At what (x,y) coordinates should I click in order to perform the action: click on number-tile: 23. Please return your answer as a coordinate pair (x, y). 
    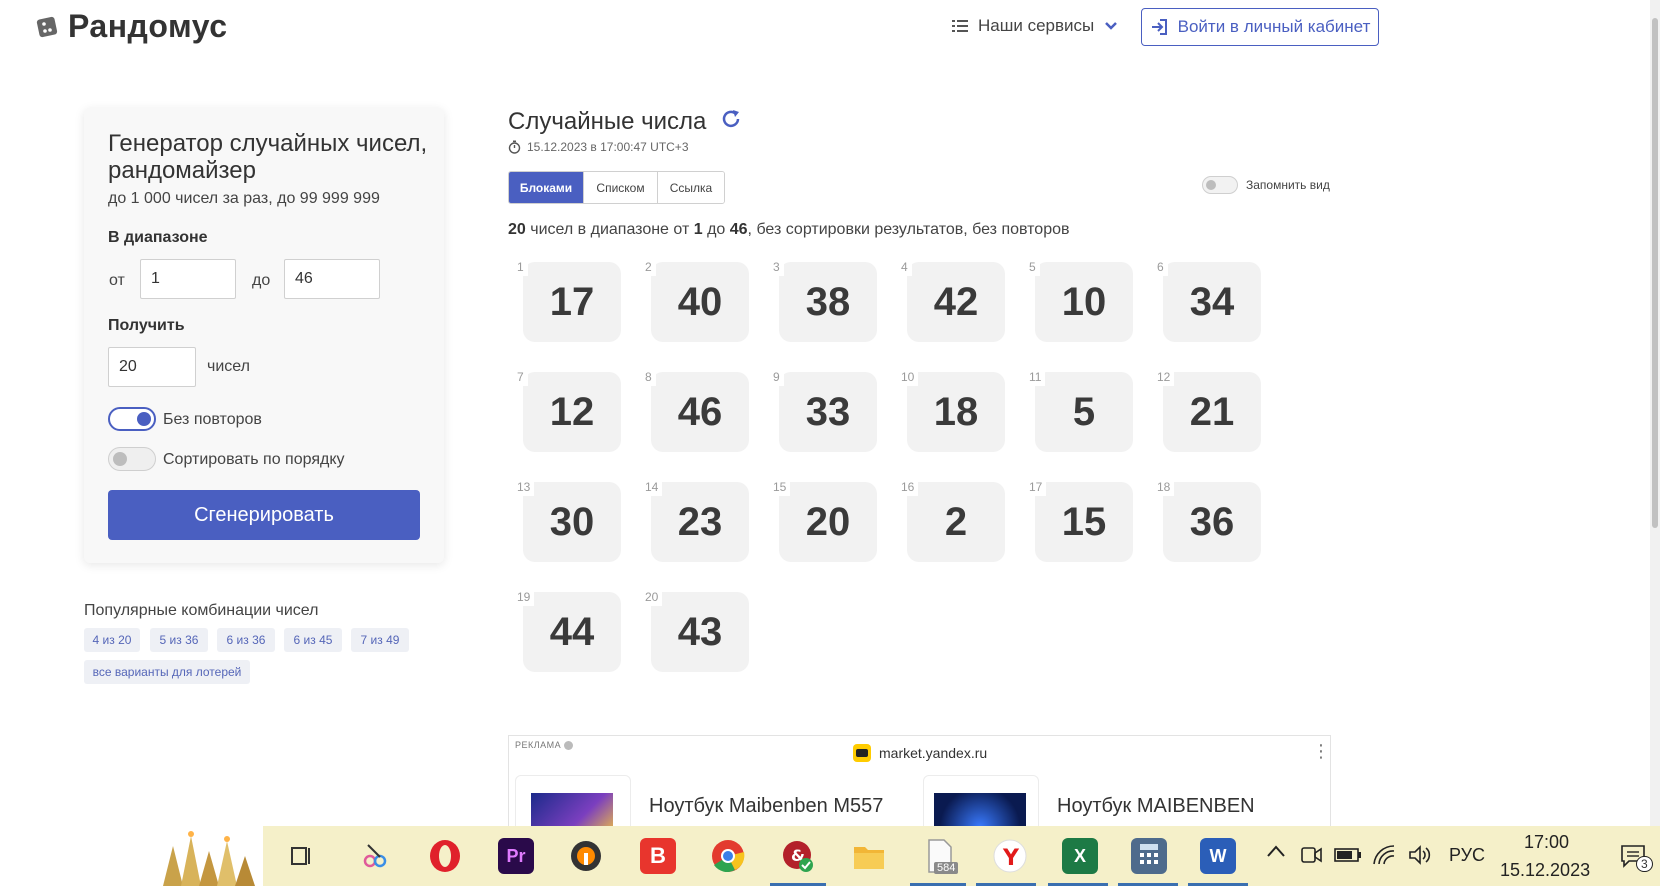
    Looking at the image, I should click on (700, 522).